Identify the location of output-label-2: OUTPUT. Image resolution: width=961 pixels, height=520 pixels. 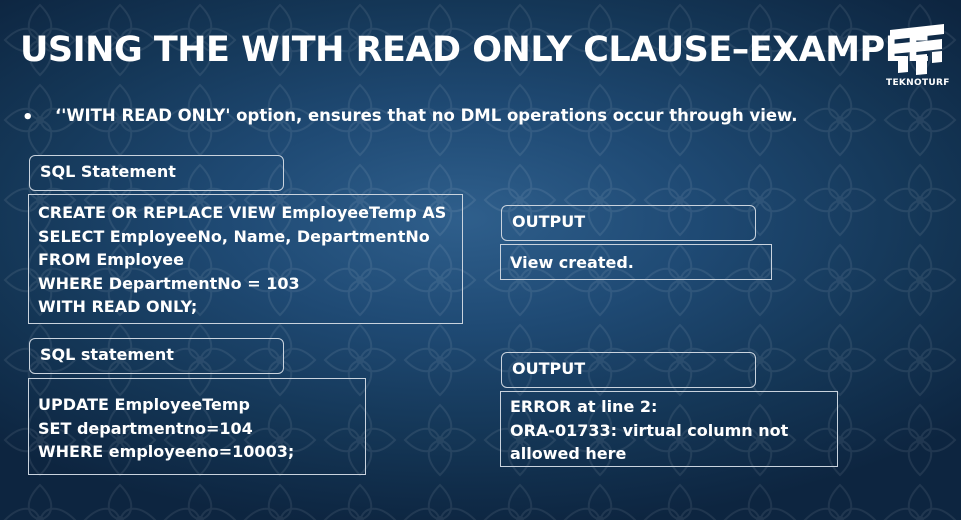
(628, 370).